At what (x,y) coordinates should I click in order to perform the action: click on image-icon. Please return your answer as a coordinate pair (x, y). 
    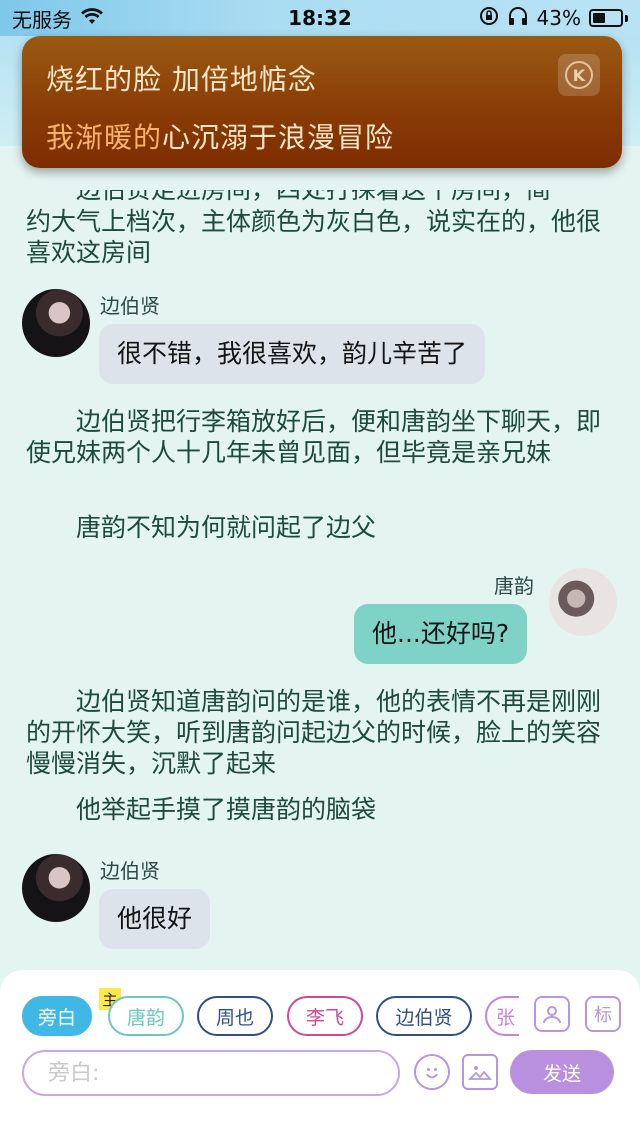
    Looking at the image, I should click on (480, 1072).